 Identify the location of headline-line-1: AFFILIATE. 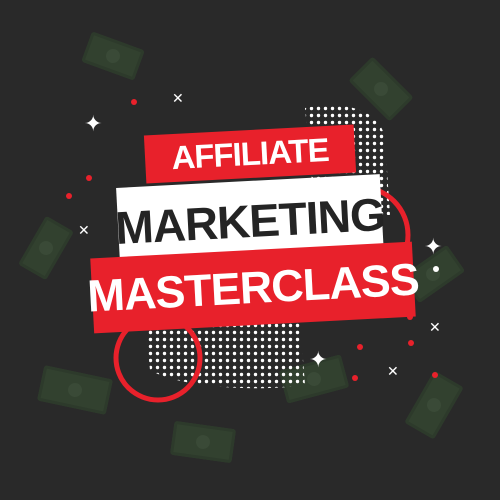
(250, 153).